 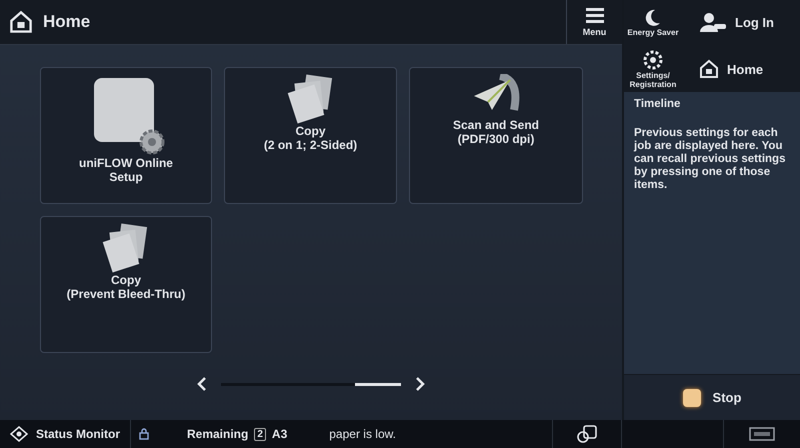 What do you see at coordinates (762, 434) in the screenshot?
I see `keyboard-icon` at bounding box center [762, 434].